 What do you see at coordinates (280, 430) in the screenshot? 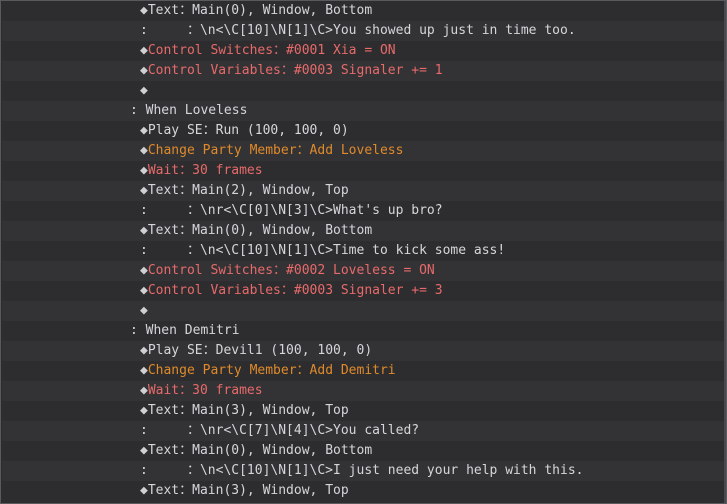
I see `command-continuation: : ：\nr<\C[7]\N[4]\C>You called?` at bounding box center [280, 430].